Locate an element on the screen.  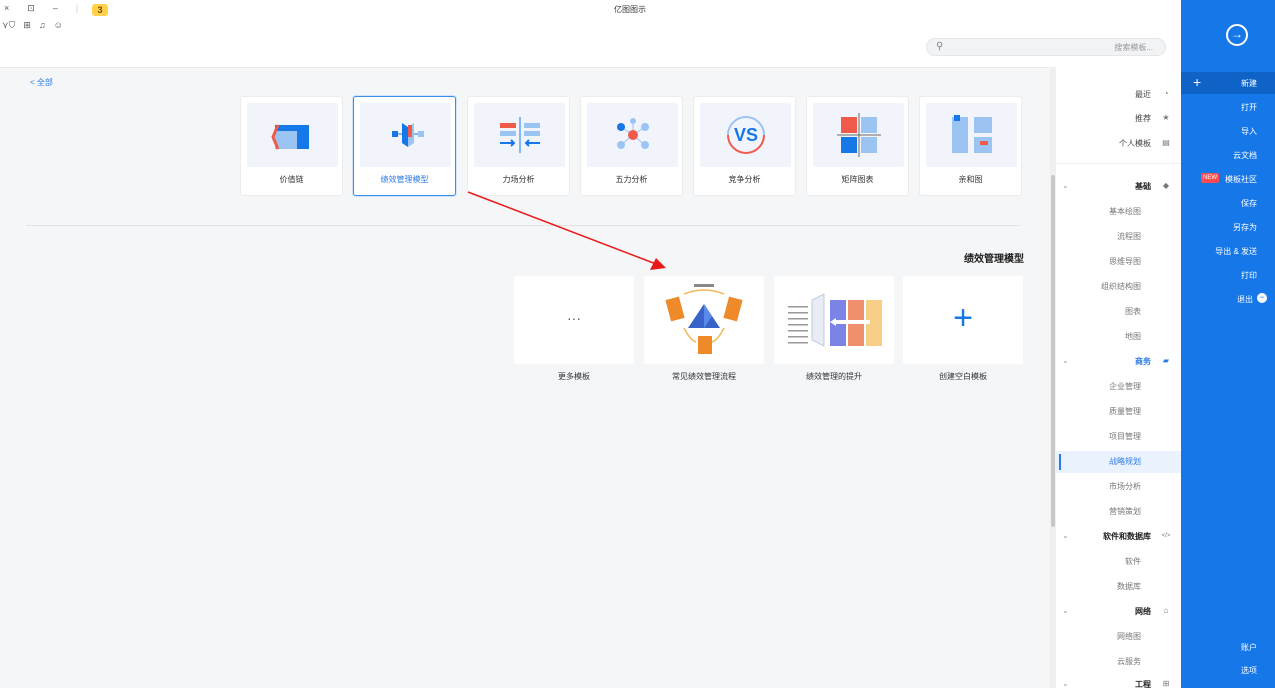
nav-item-label: 保存 is located at coordinates (1249, 203).